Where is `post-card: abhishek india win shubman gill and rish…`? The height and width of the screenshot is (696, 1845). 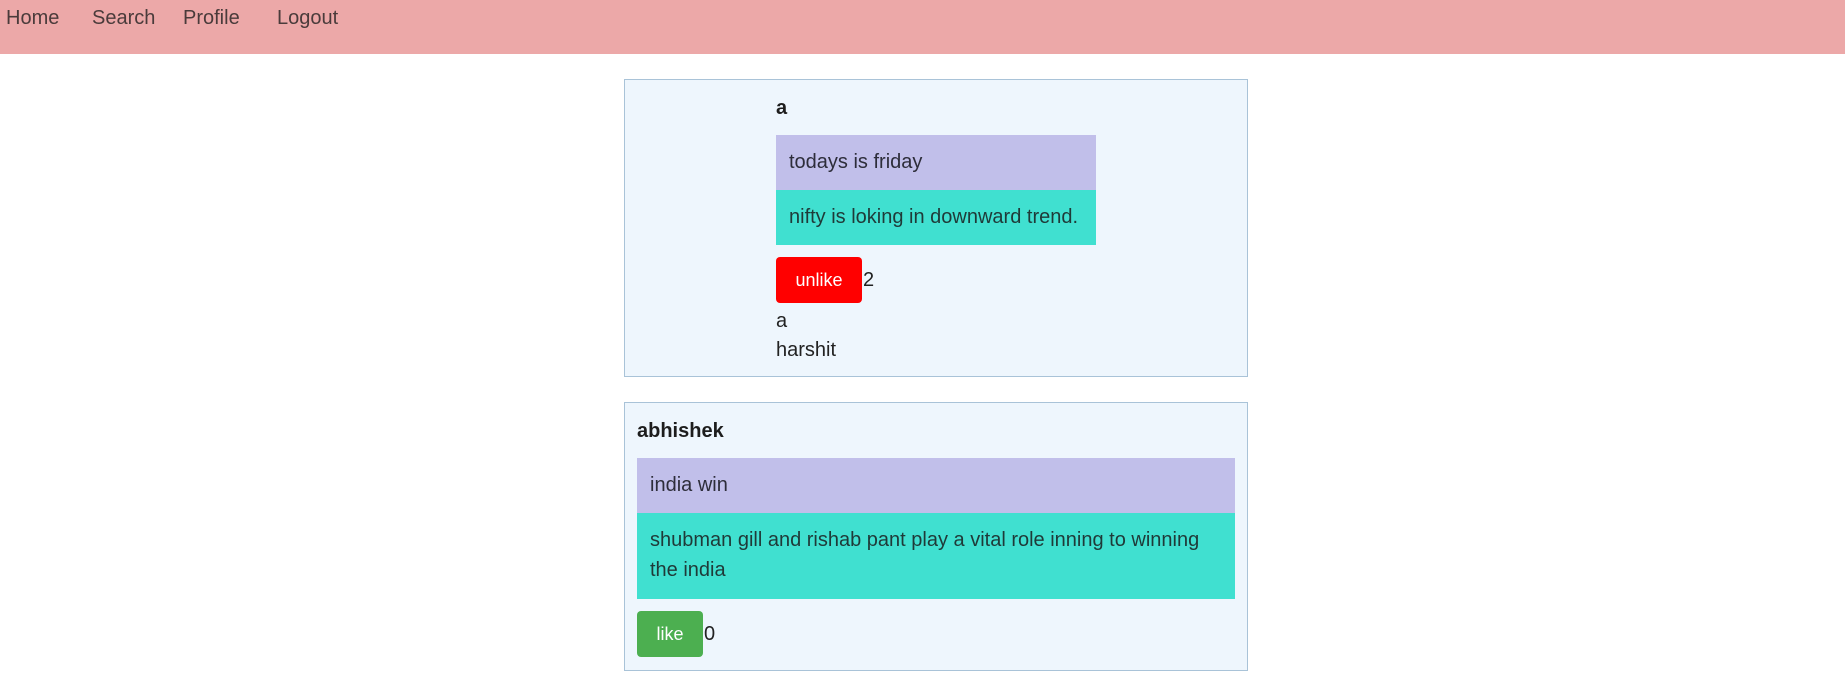
post-card: abhishek india win shubman gill and rish… is located at coordinates (936, 536).